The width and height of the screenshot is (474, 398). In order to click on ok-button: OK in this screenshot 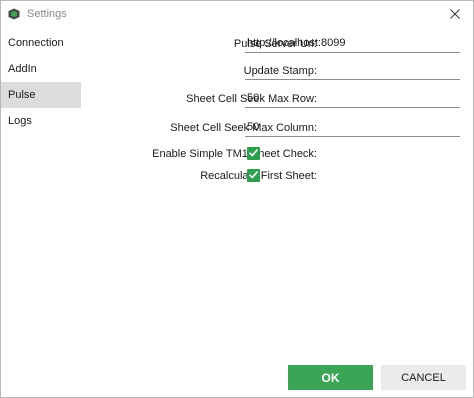, I will do `click(330, 377)`.